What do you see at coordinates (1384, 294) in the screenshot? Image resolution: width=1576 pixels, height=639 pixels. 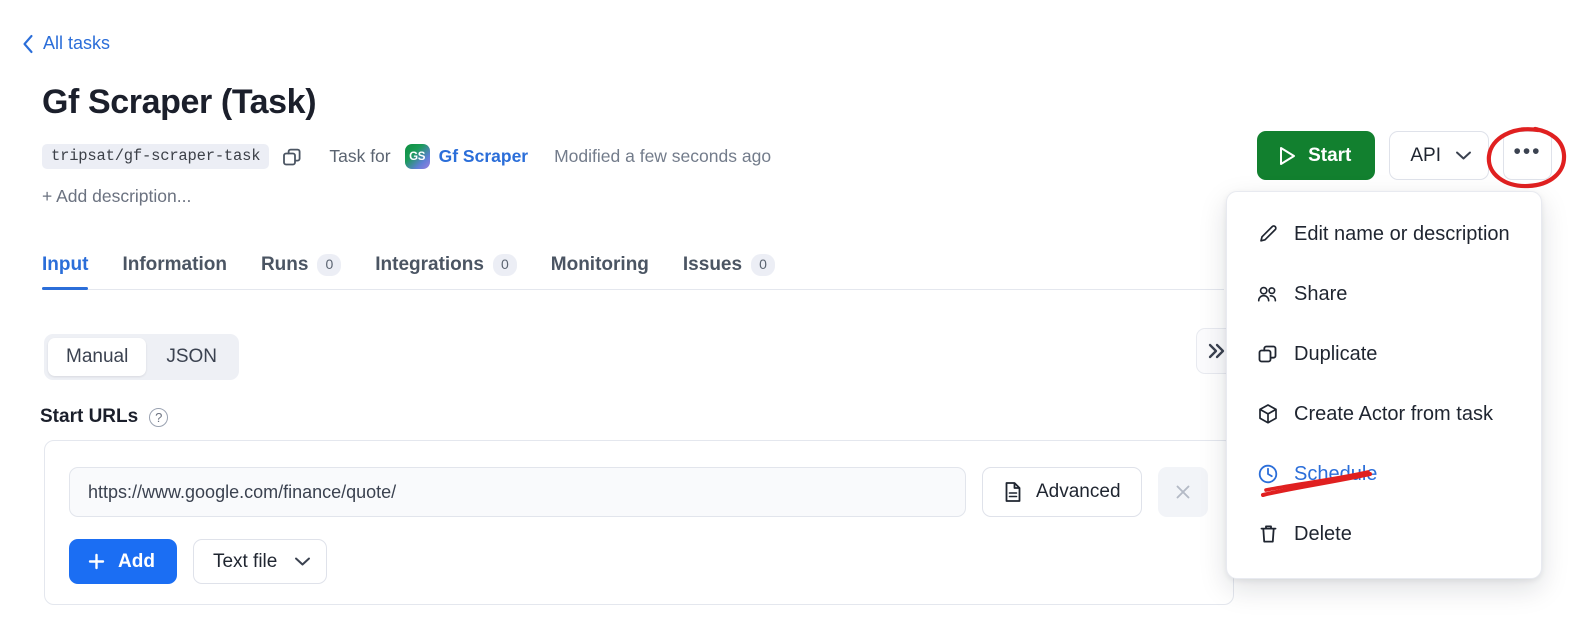 I see `menu-item-share: Share` at bounding box center [1384, 294].